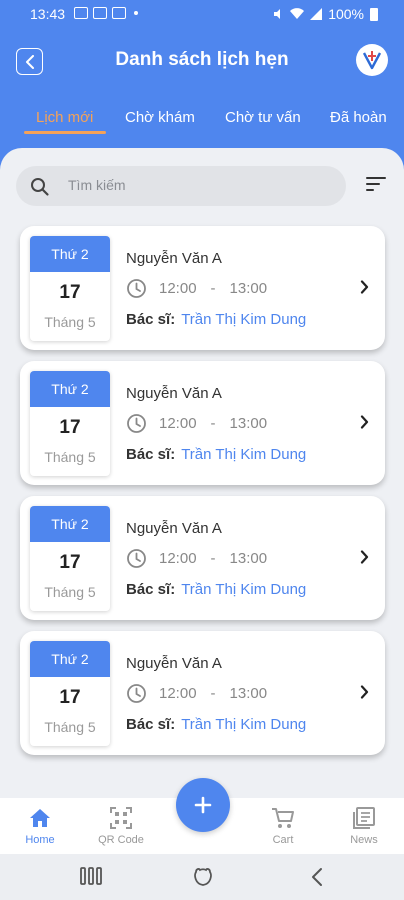 Image resolution: width=404 pixels, height=900 pixels. What do you see at coordinates (277, 14) in the screenshot?
I see `mute-icon` at bounding box center [277, 14].